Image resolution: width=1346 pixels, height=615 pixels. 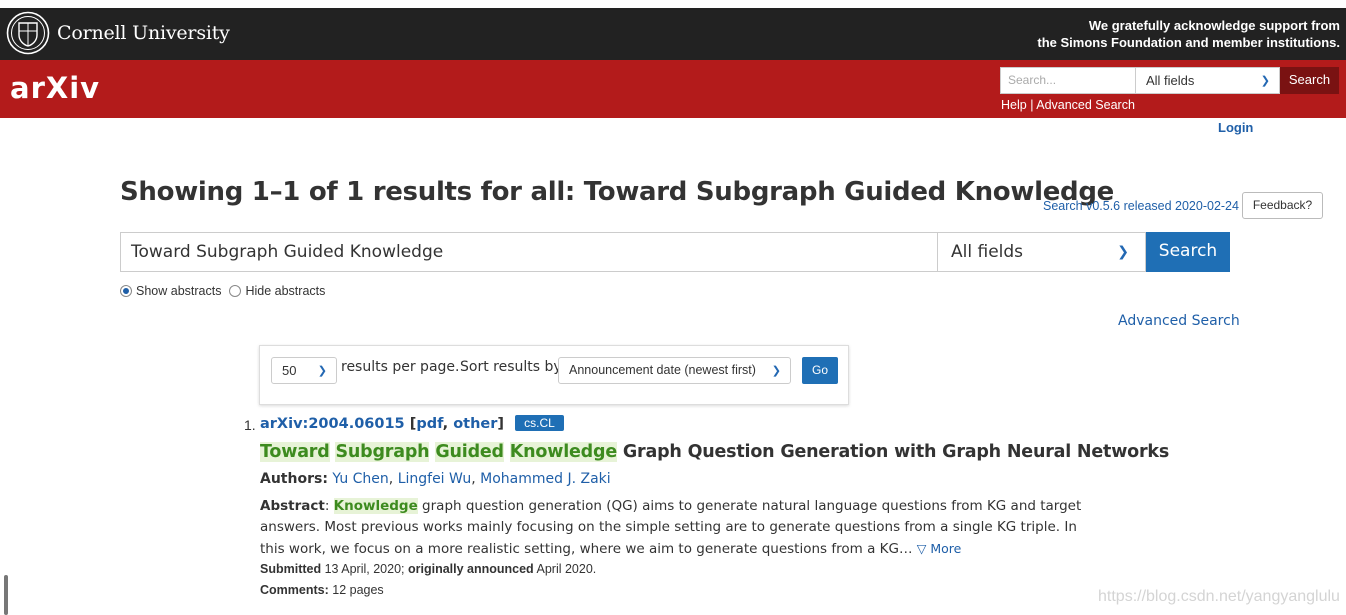 What do you see at coordinates (295, 452) in the screenshot?
I see `title-highlight-1: Toward` at bounding box center [295, 452].